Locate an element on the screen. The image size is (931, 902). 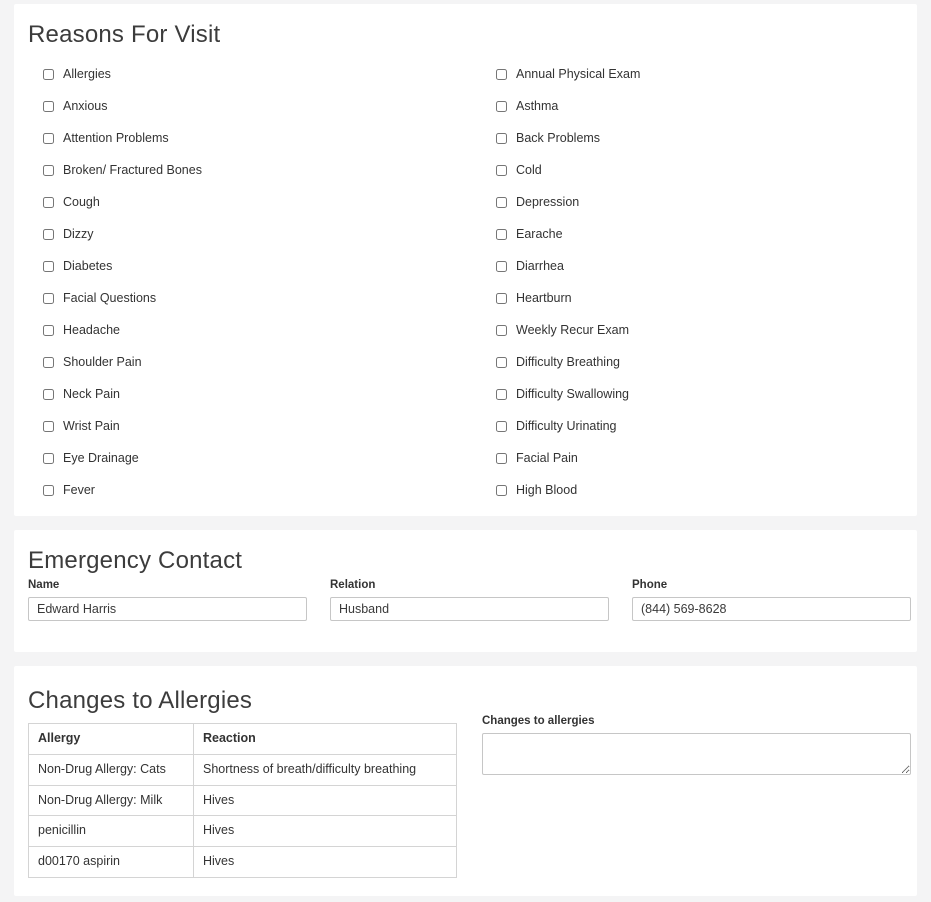
emergency-contact-title: Emergency Contact is located at coordinates (135, 560).